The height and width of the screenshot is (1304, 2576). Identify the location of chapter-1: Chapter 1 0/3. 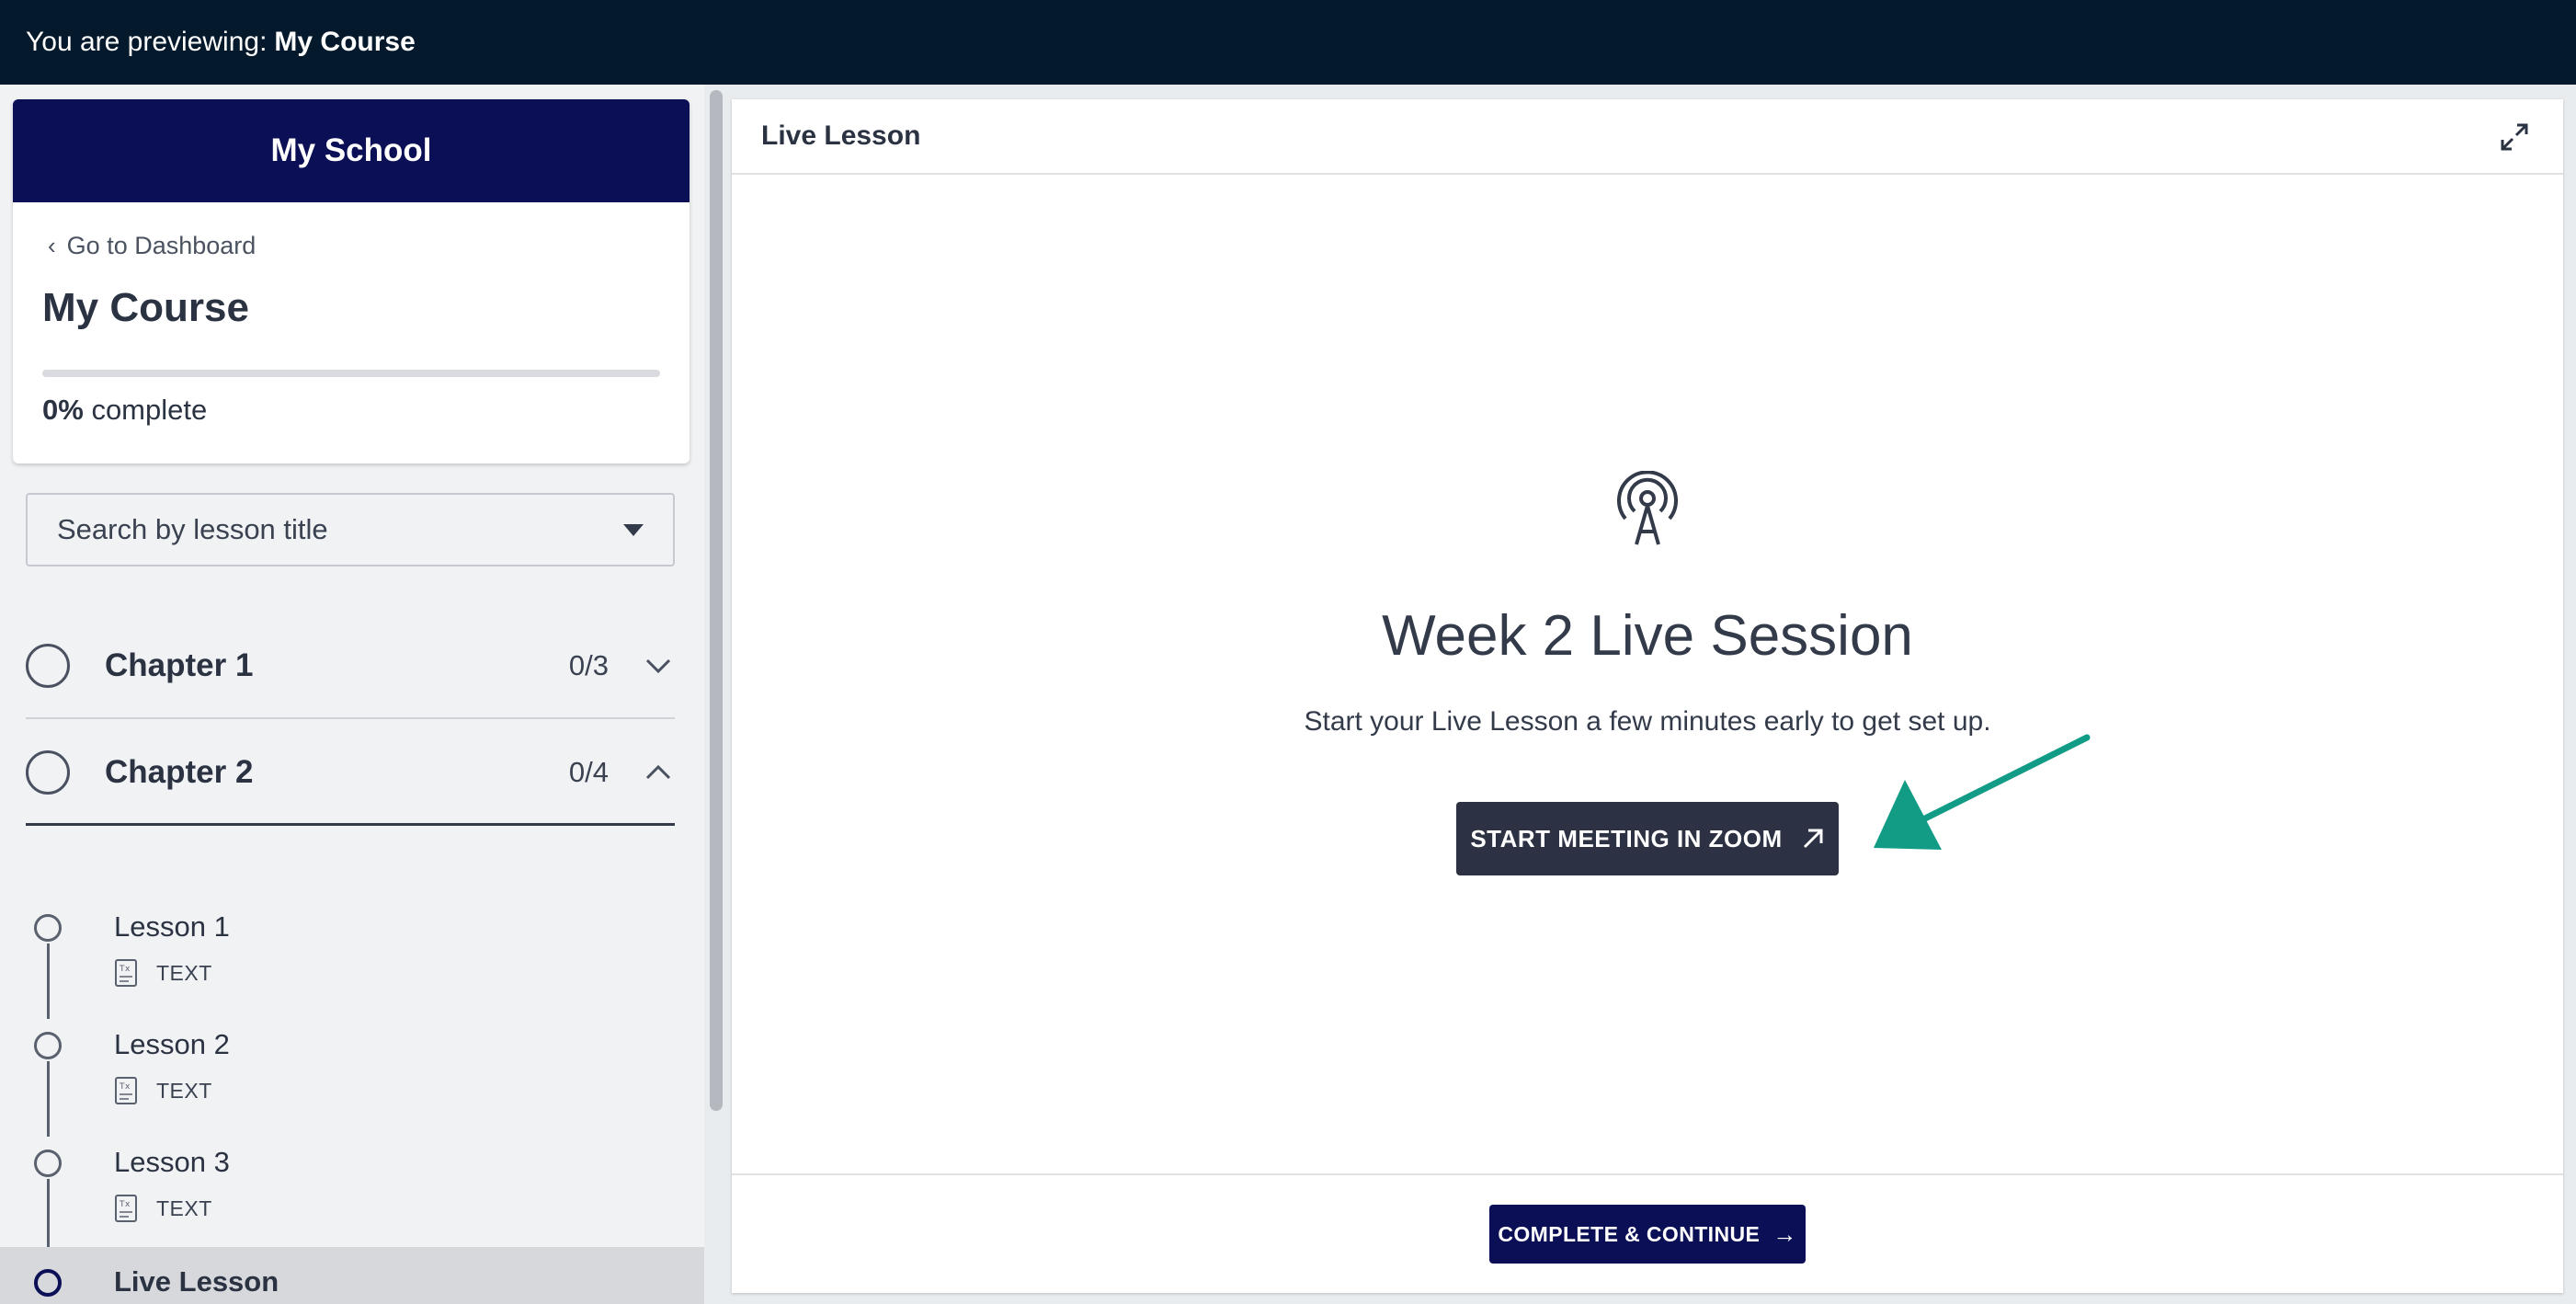
(350, 667).